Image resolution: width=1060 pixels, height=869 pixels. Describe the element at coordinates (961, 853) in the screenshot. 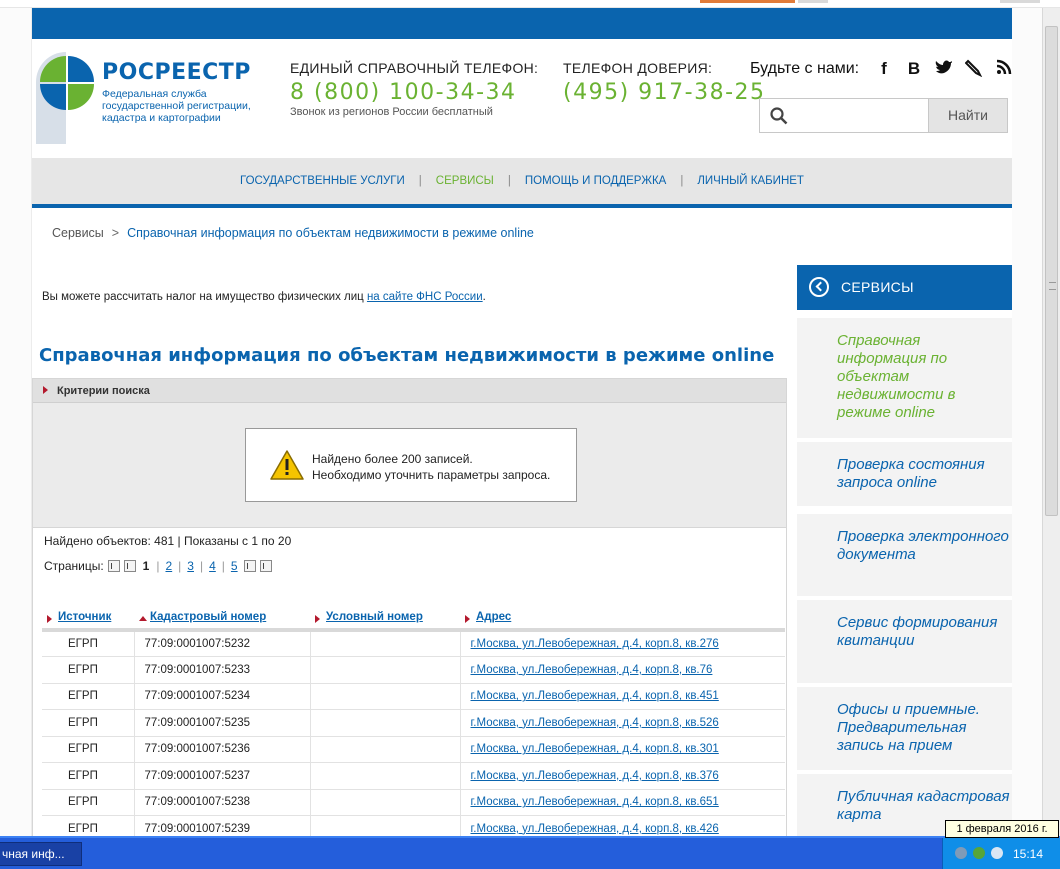

I see `tray-network-icon` at that location.